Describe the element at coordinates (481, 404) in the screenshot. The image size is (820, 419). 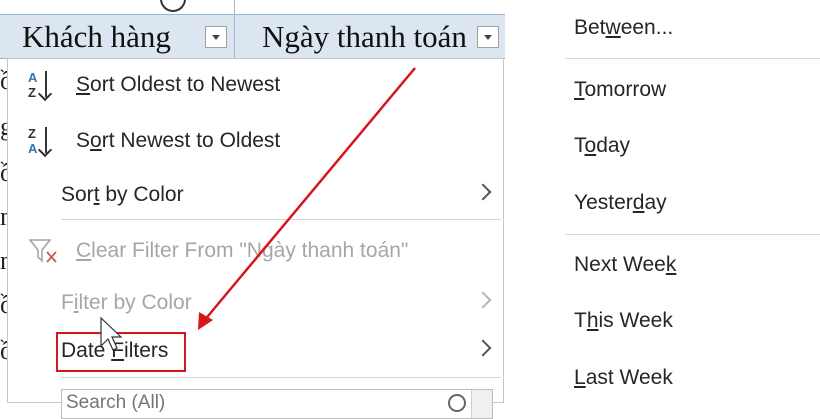
I see `scrollbar` at that location.